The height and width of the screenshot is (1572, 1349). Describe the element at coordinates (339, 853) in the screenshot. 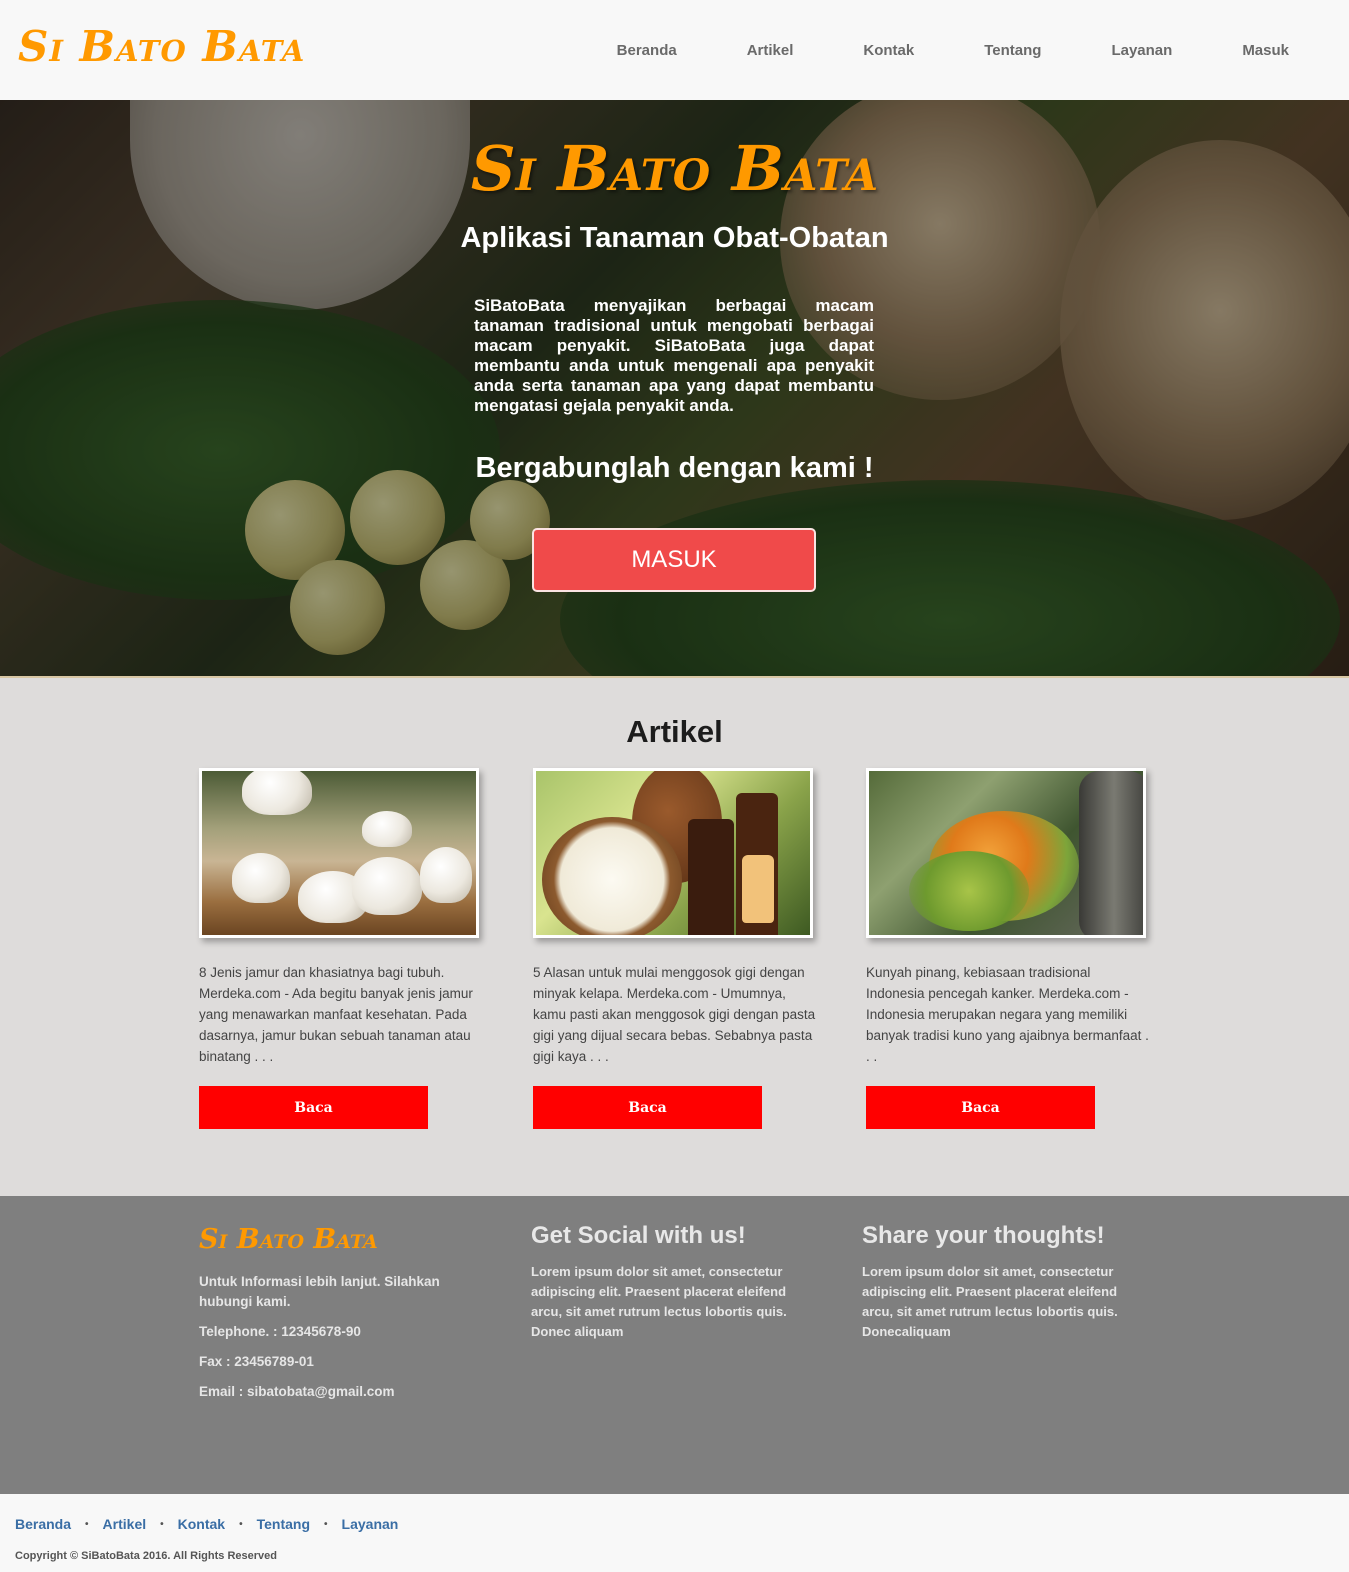

I see `mushrooms-image` at that location.